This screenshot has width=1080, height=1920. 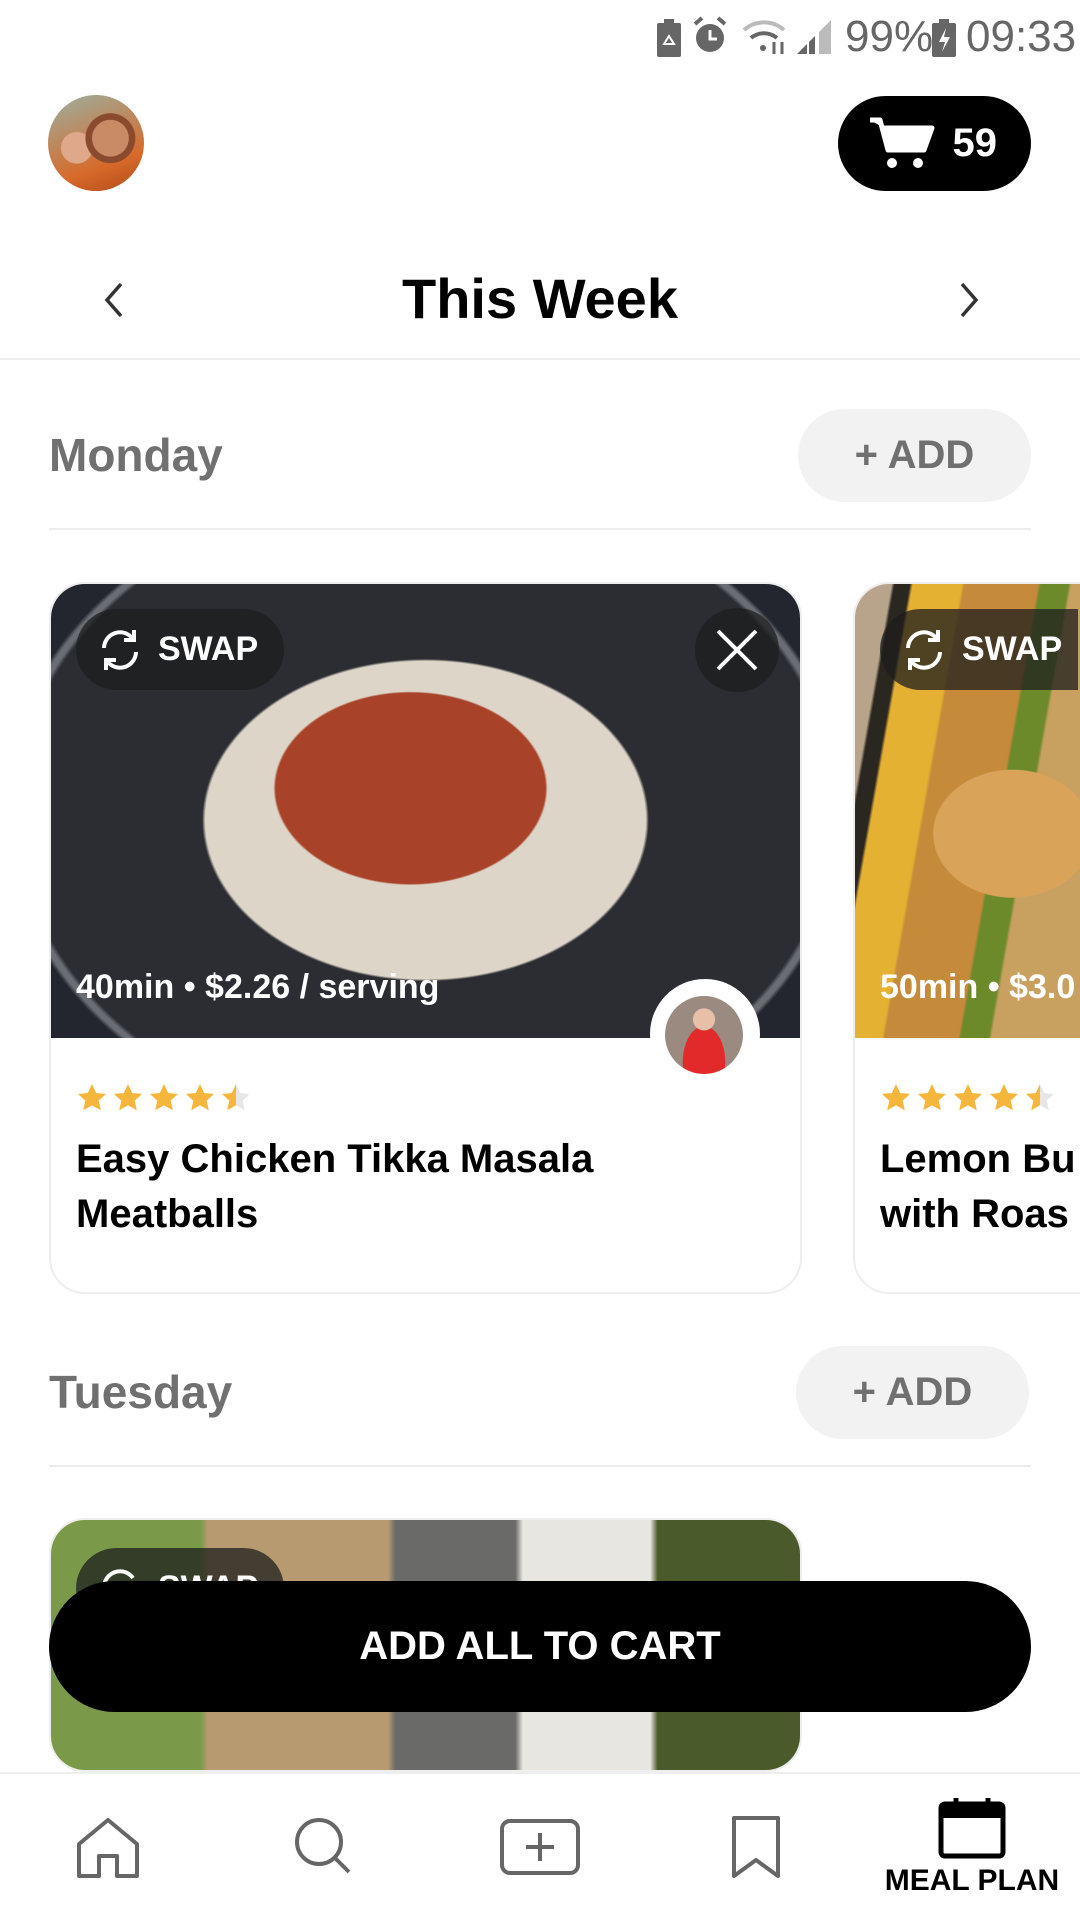 What do you see at coordinates (710, 34) in the screenshot?
I see `alarm-icon` at bounding box center [710, 34].